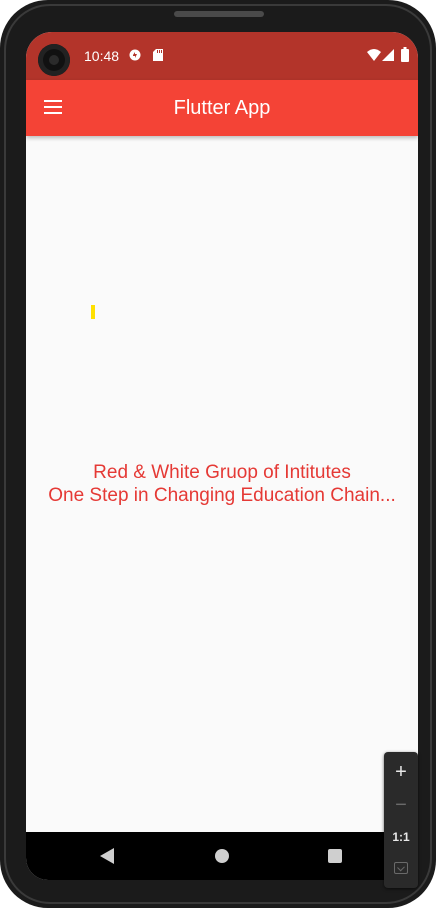 The width and height of the screenshot is (436, 908). I want to click on front-camera, so click(54, 60).